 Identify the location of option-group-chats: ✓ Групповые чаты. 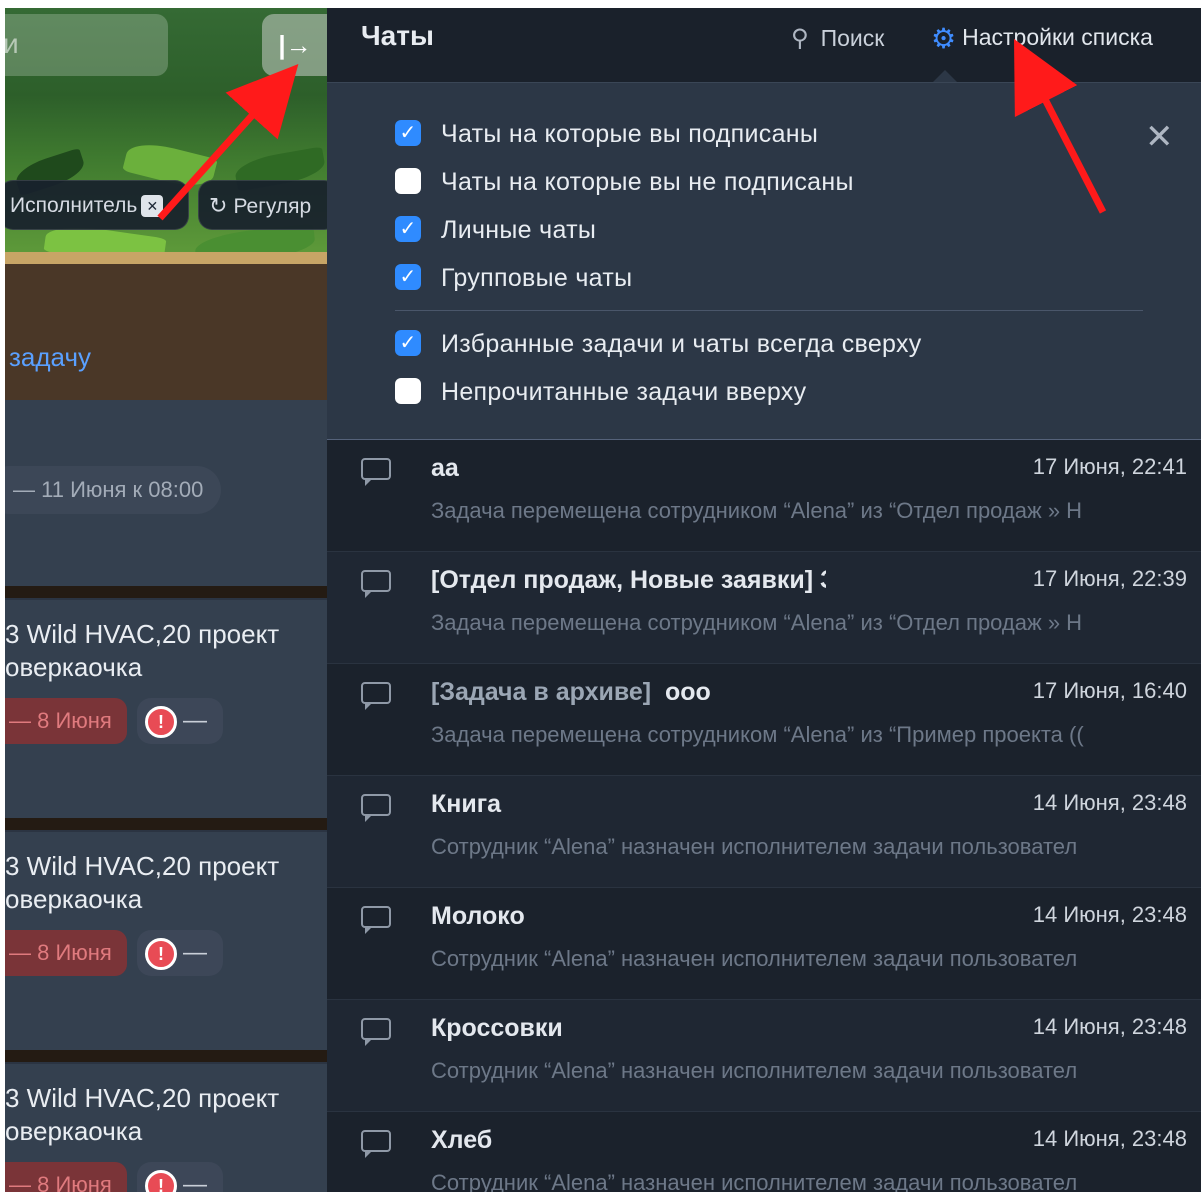
(513, 278).